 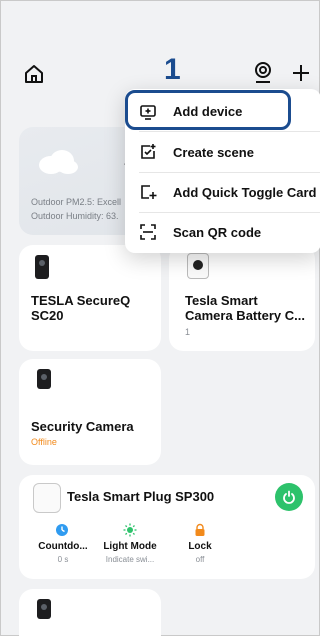 I want to click on plus-icon, so click(x=301, y=73).